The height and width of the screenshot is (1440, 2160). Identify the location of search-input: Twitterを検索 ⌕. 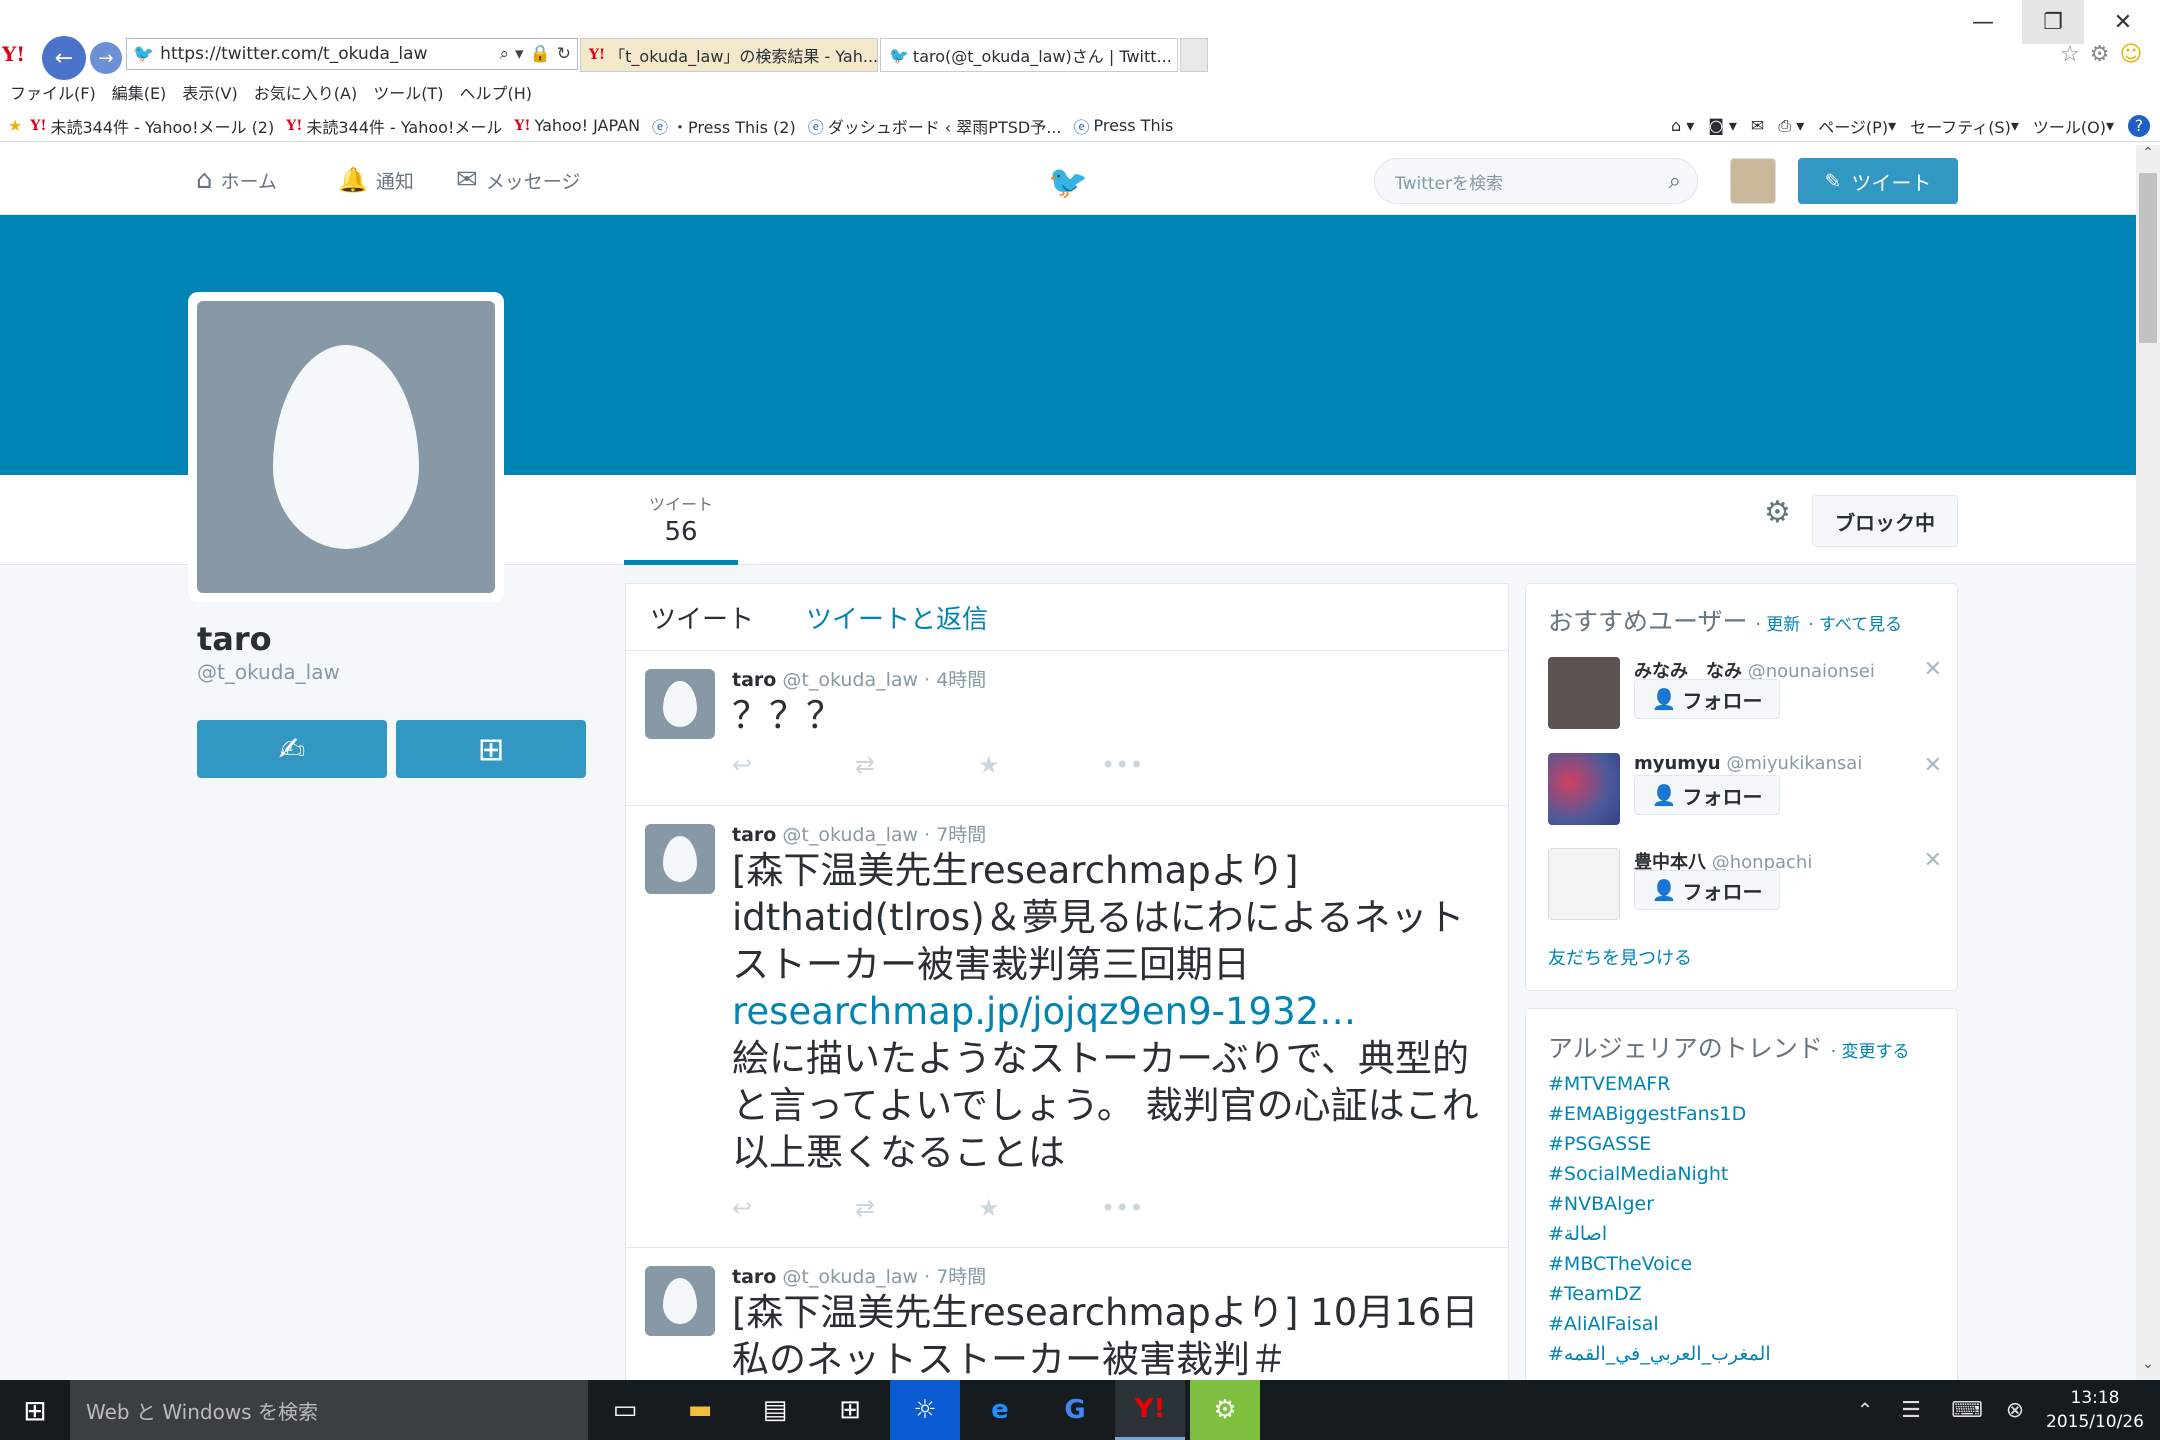
(1536, 181).